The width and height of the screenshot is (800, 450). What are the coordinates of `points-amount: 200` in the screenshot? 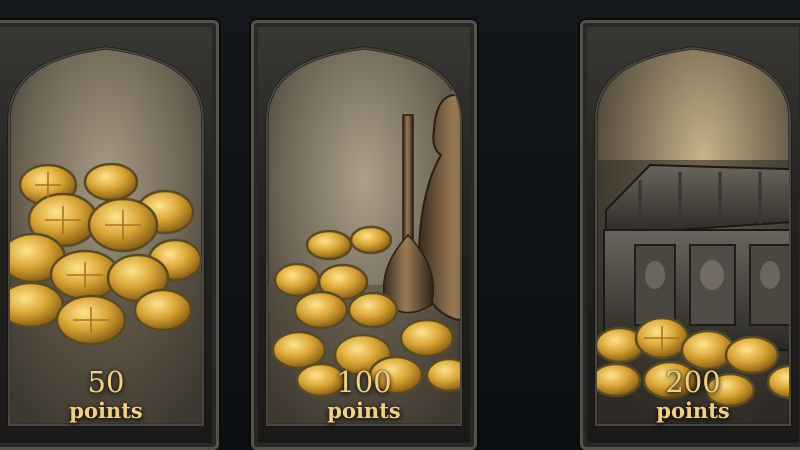 It's located at (693, 382).